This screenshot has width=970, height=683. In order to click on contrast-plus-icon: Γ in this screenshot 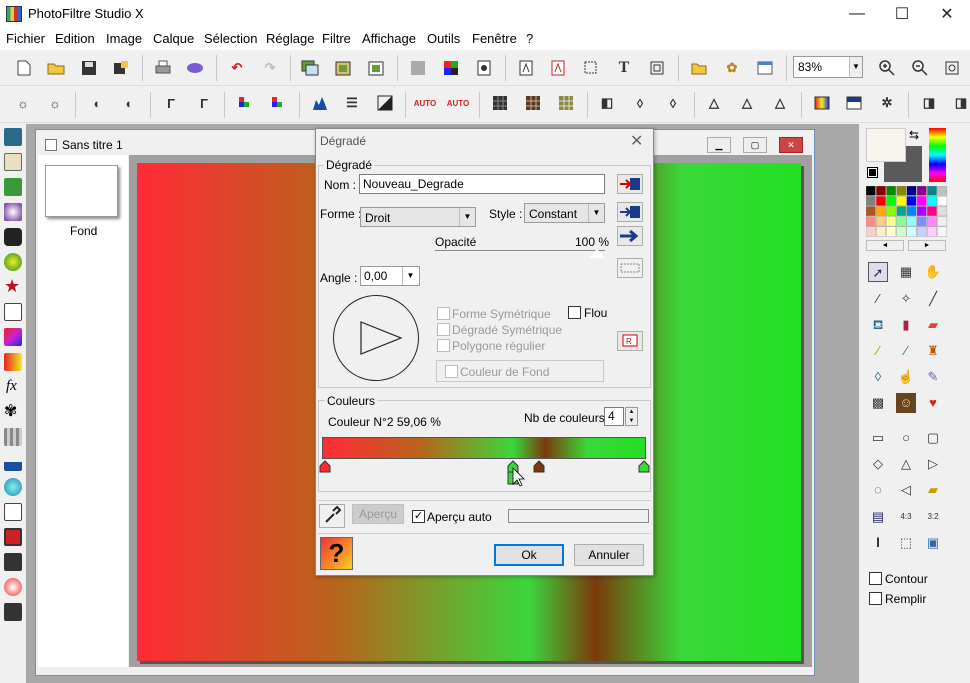, I will do `click(204, 103)`.